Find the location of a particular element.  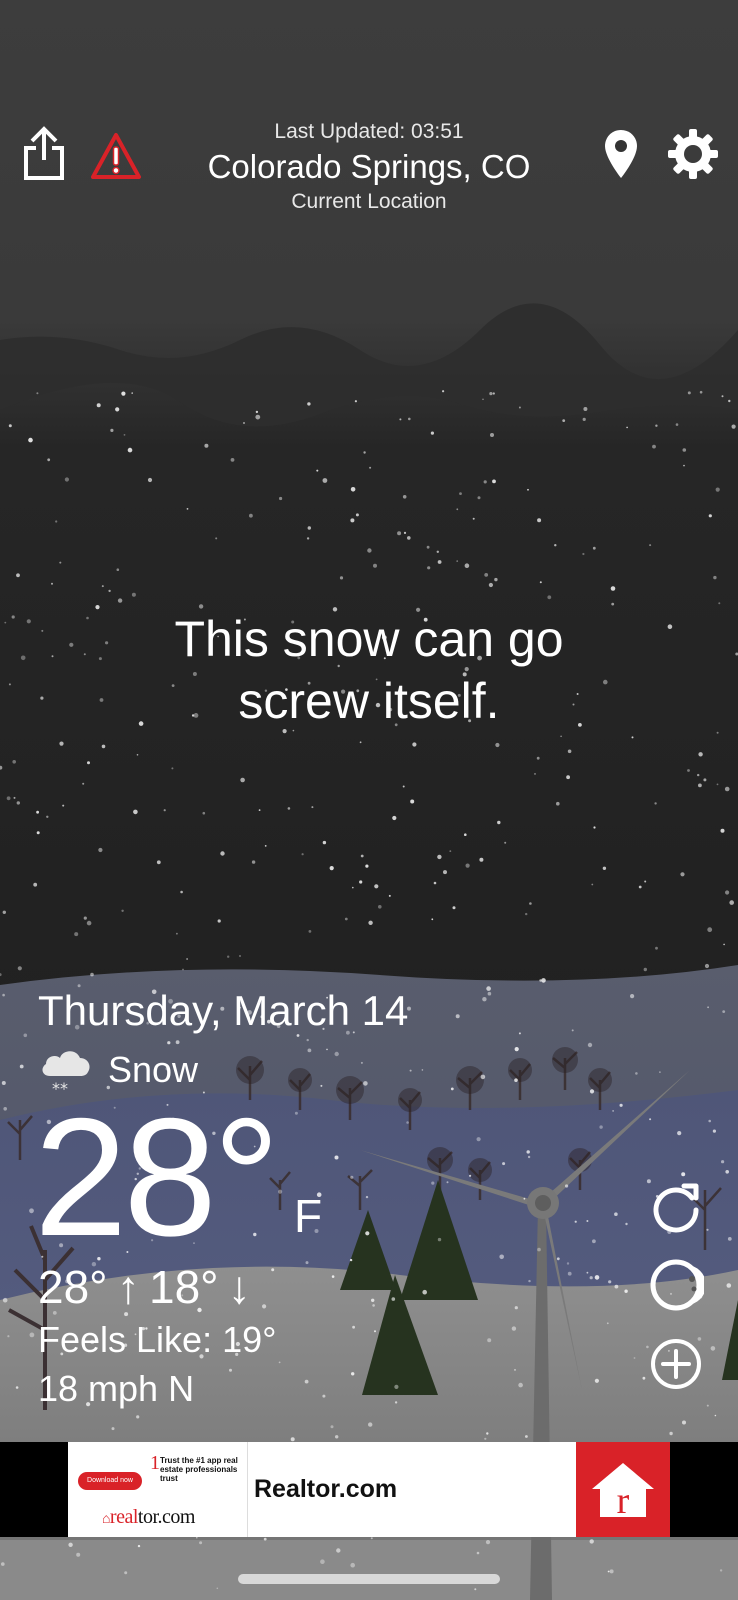

temperature-unit: F is located at coordinates (308, 1216).